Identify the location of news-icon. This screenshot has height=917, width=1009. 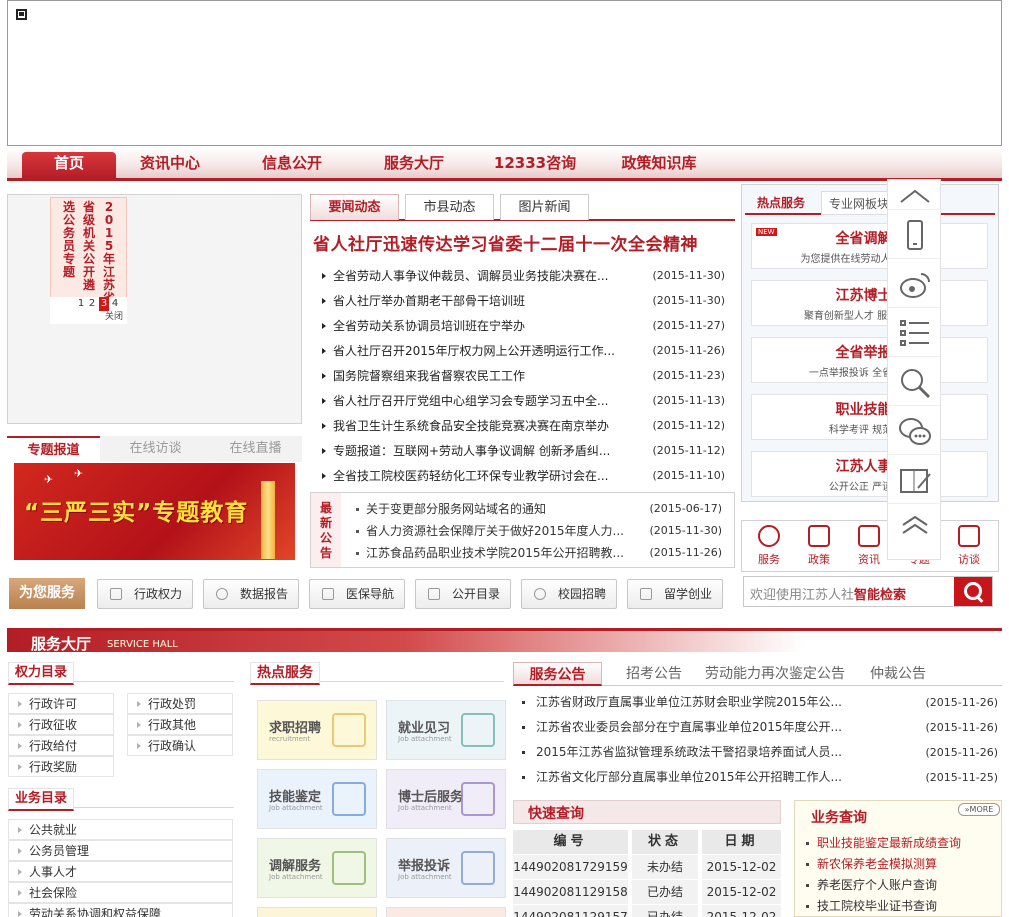
(869, 536).